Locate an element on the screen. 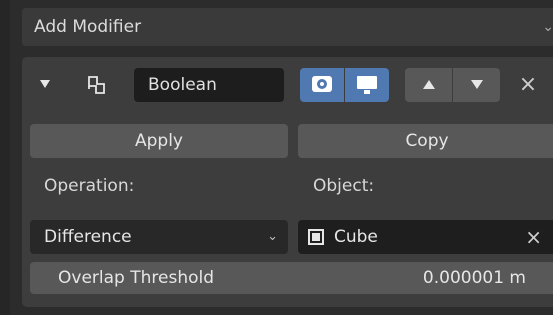 The height and width of the screenshot is (315, 553). overlap-threshold-field: Overlap Threshold 0.000001 m is located at coordinates (291, 278).